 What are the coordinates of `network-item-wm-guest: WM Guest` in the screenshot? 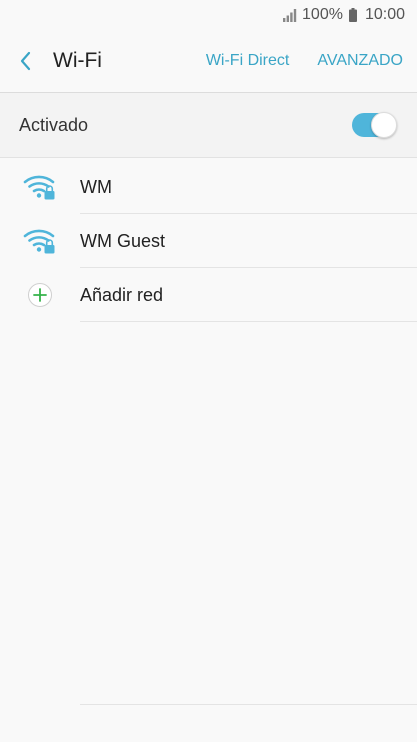 It's located at (208, 241).